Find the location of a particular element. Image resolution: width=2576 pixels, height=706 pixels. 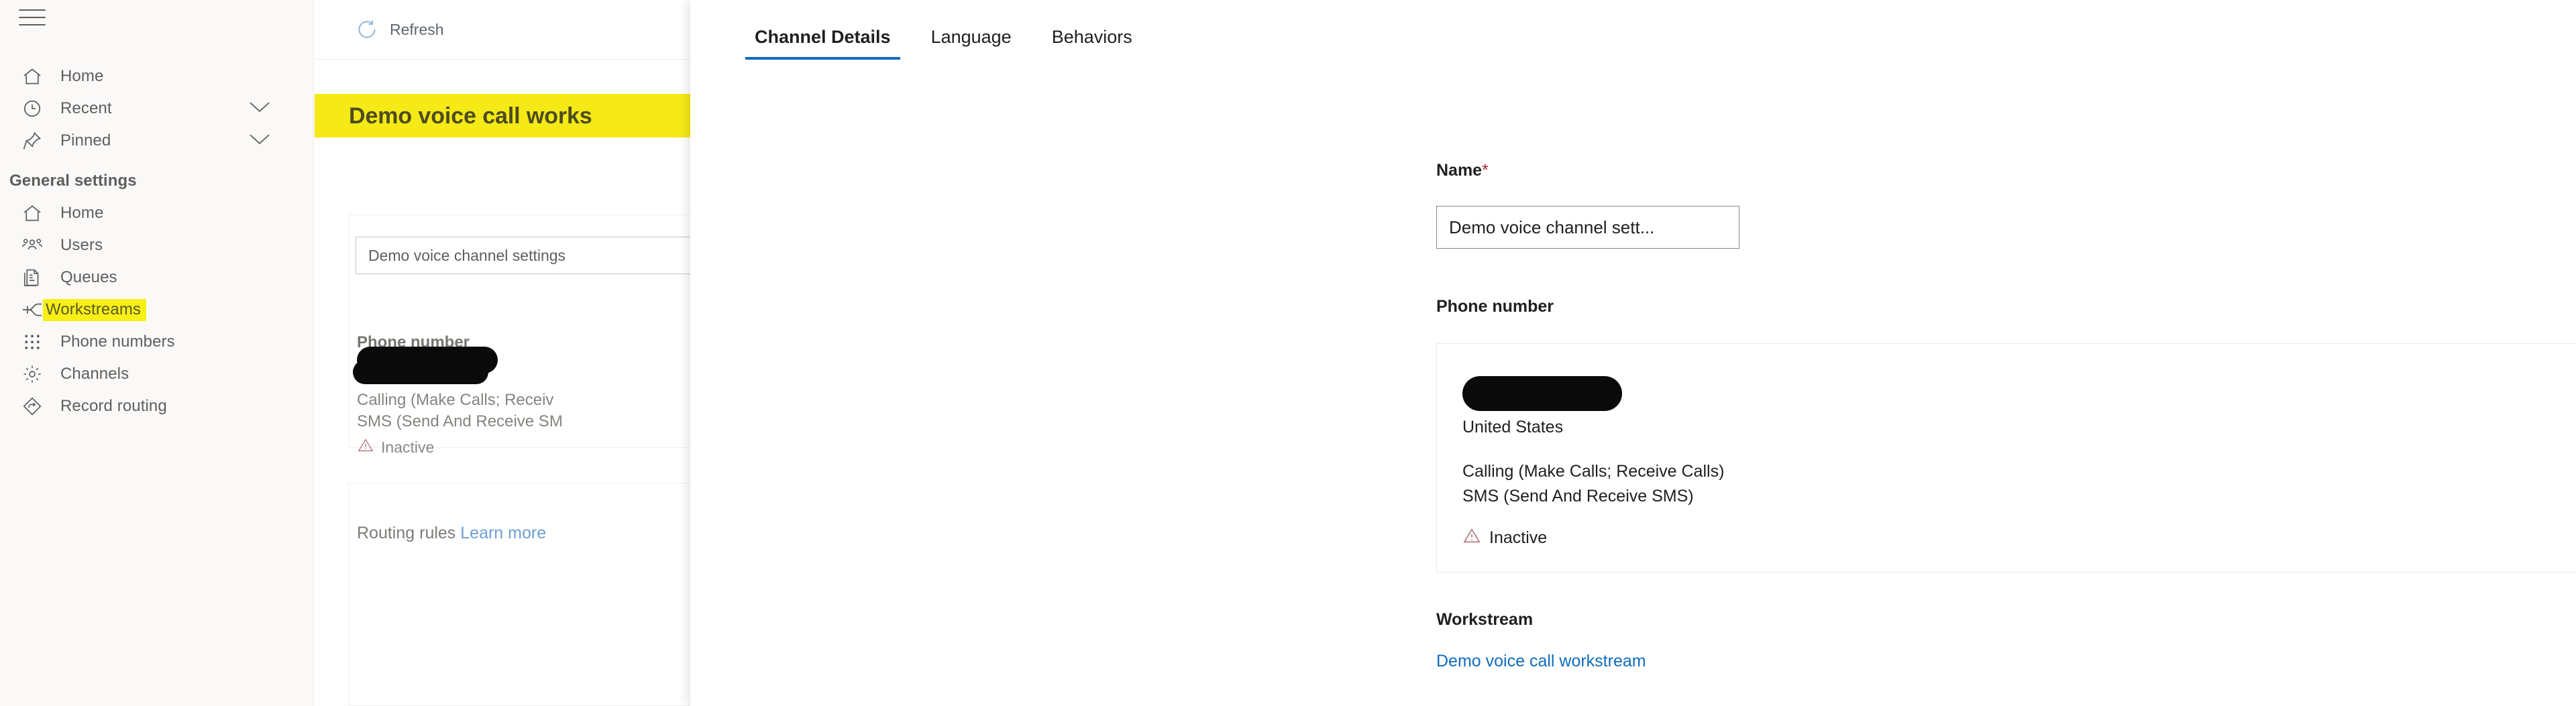

sidebar-item-label: Users is located at coordinates (81, 245).